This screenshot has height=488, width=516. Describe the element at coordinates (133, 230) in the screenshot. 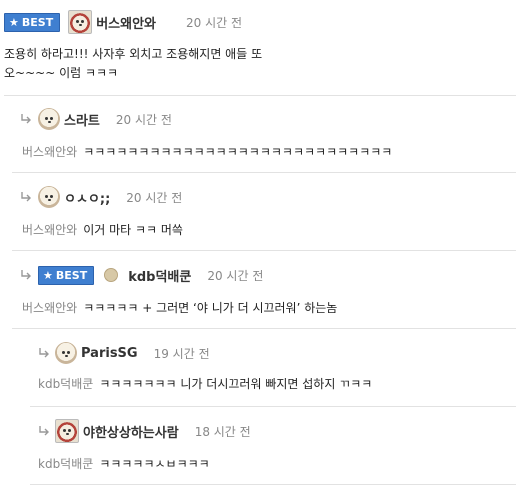

I see `comment-text: 이거 마타 ㅋㅋ 머쓱` at that location.